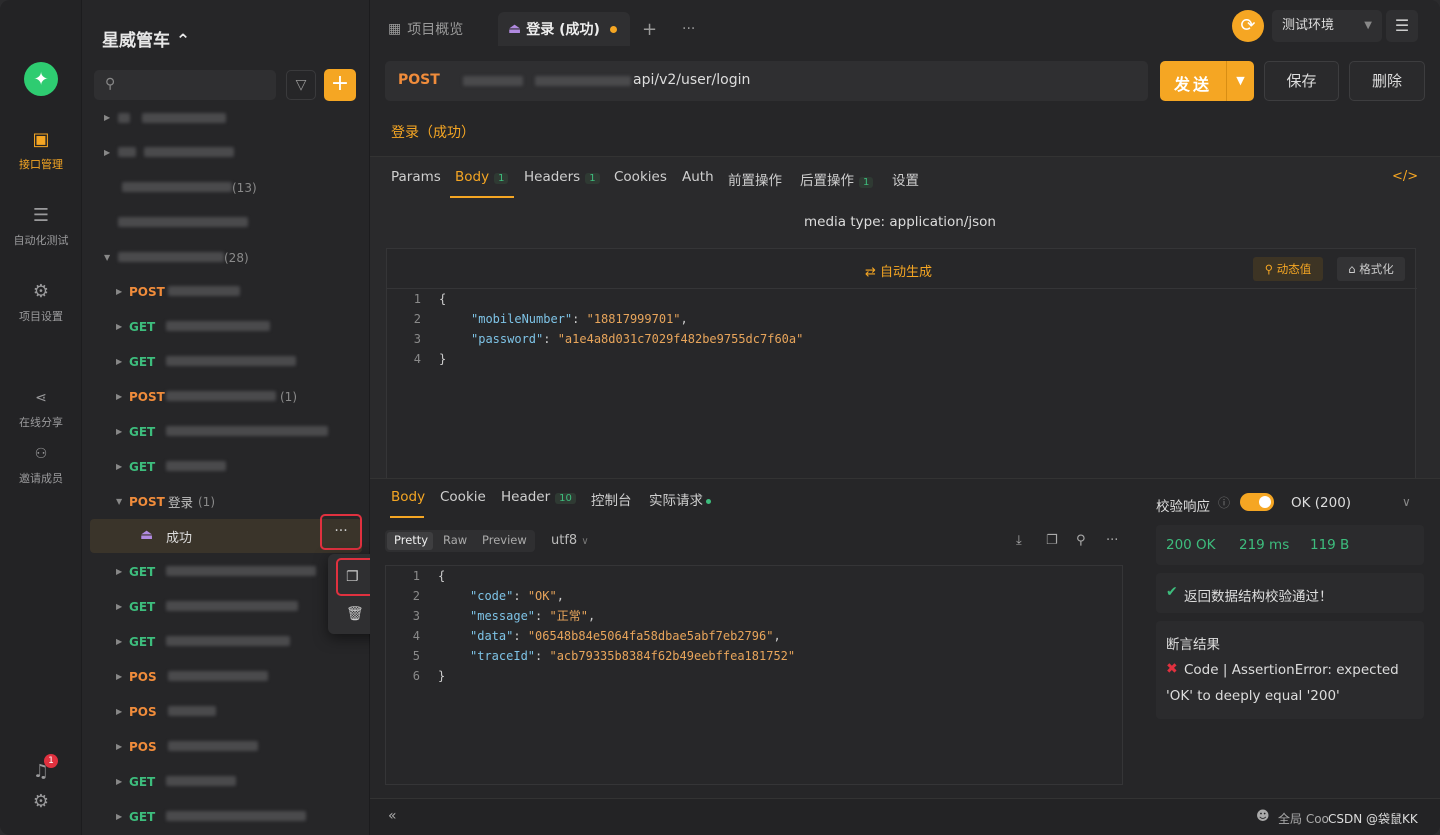 This screenshot has height=835, width=1440. What do you see at coordinates (691, 80) in the screenshot?
I see `url-input: api/v2/user/login` at bounding box center [691, 80].